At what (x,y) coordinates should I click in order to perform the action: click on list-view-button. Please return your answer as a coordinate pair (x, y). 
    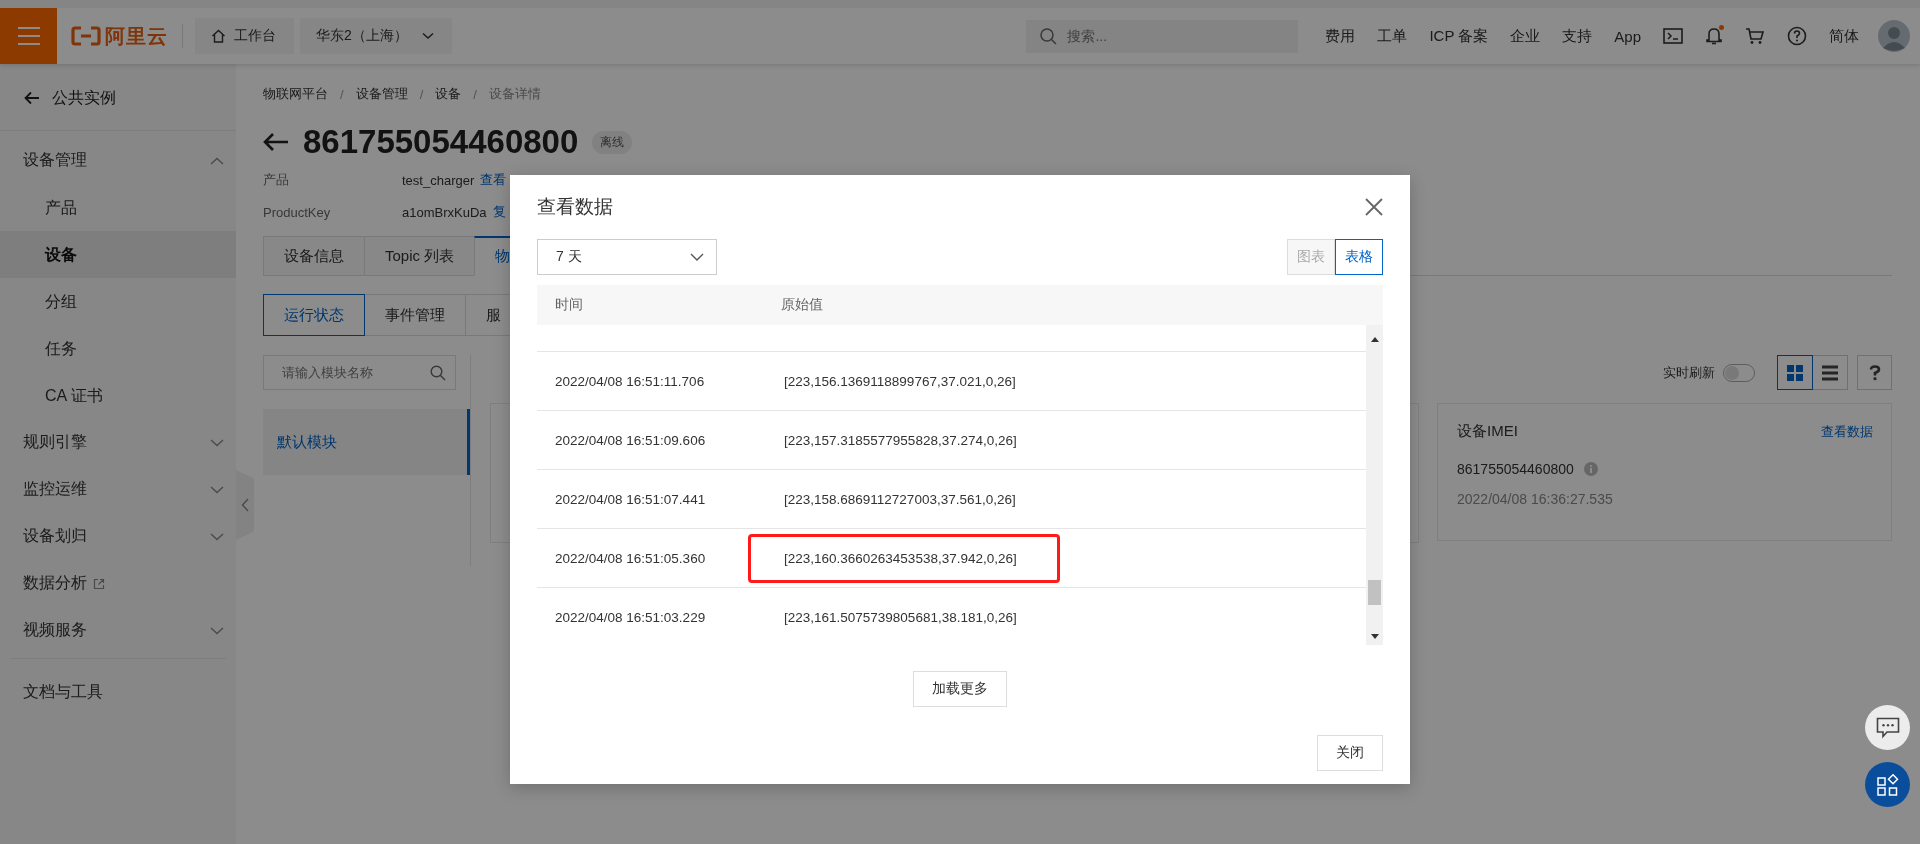
    Looking at the image, I should click on (1830, 372).